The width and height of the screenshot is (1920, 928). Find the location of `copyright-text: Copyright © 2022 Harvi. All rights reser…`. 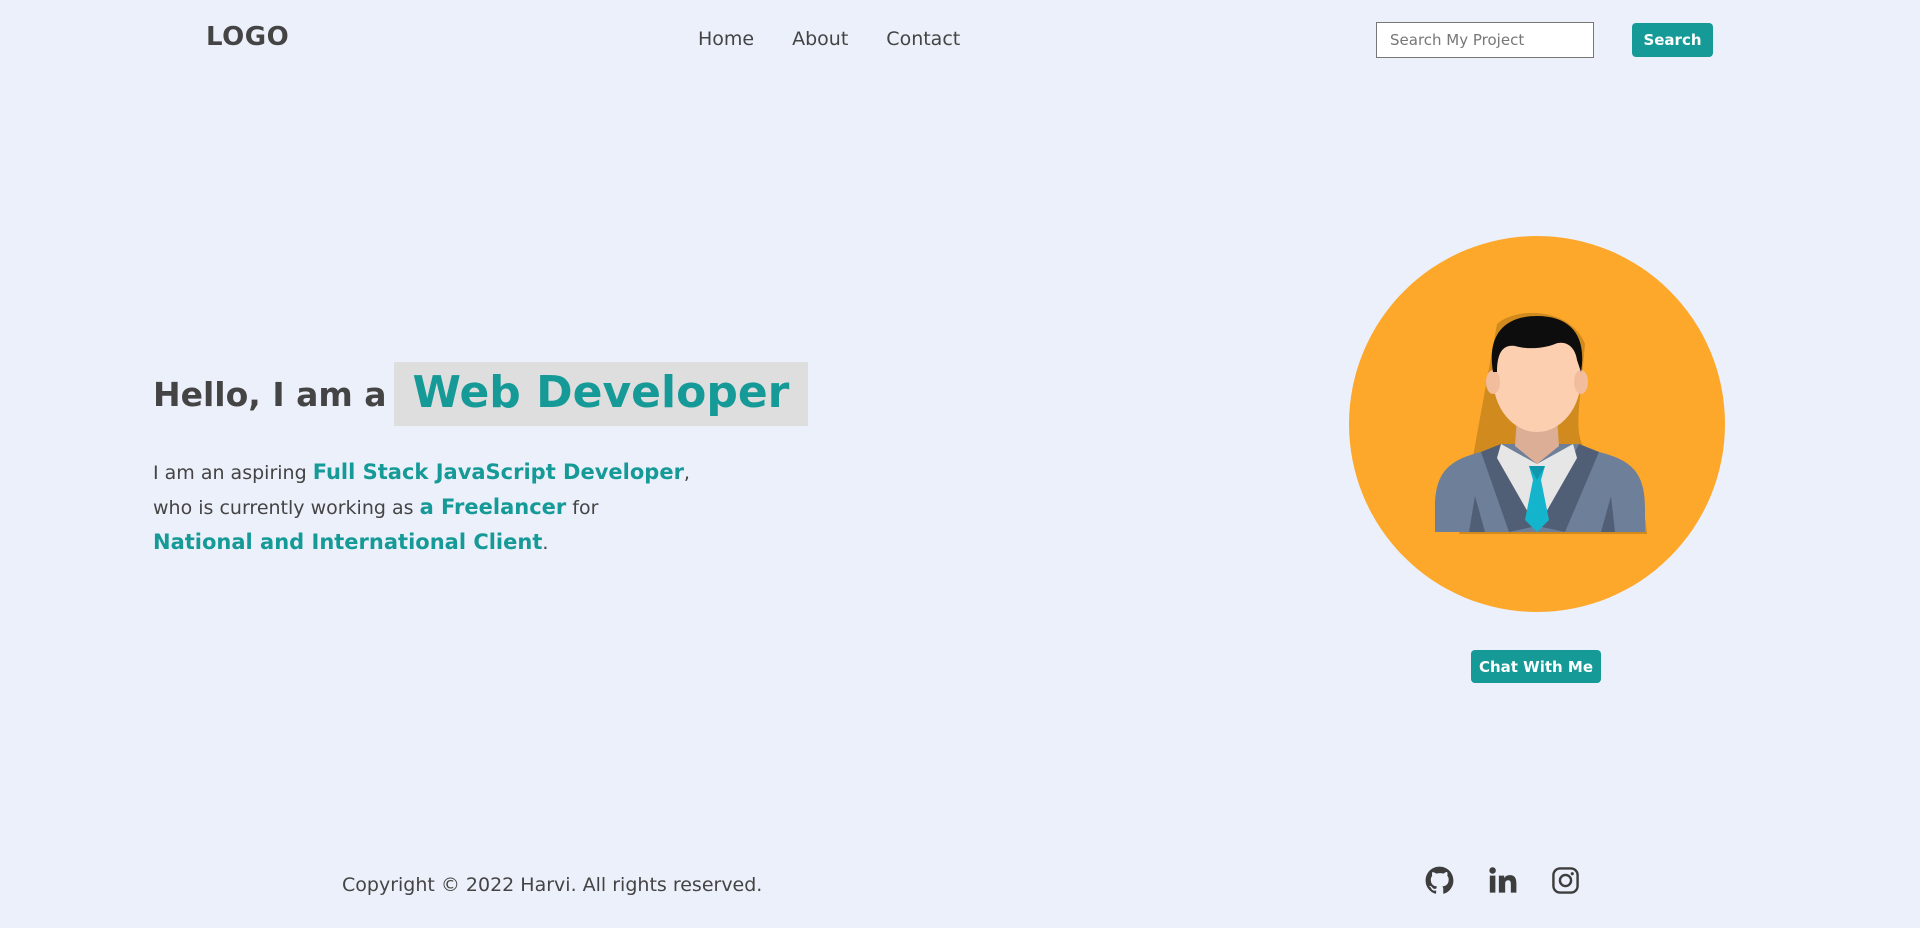

copyright-text: Copyright © 2022 Harvi. All rights reser… is located at coordinates (552, 885).